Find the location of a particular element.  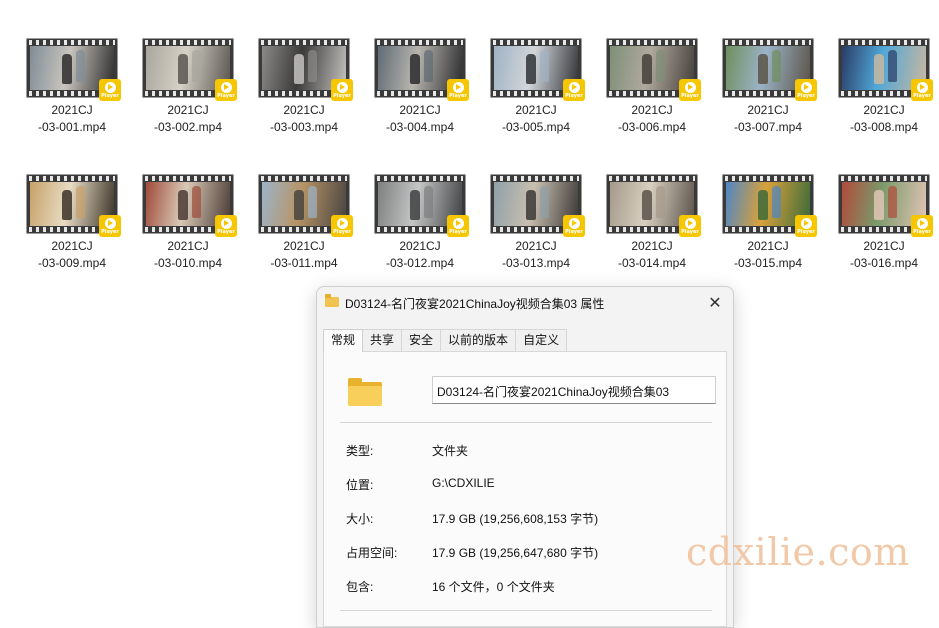

tab-security: 安全 is located at coordinates (421, 340).